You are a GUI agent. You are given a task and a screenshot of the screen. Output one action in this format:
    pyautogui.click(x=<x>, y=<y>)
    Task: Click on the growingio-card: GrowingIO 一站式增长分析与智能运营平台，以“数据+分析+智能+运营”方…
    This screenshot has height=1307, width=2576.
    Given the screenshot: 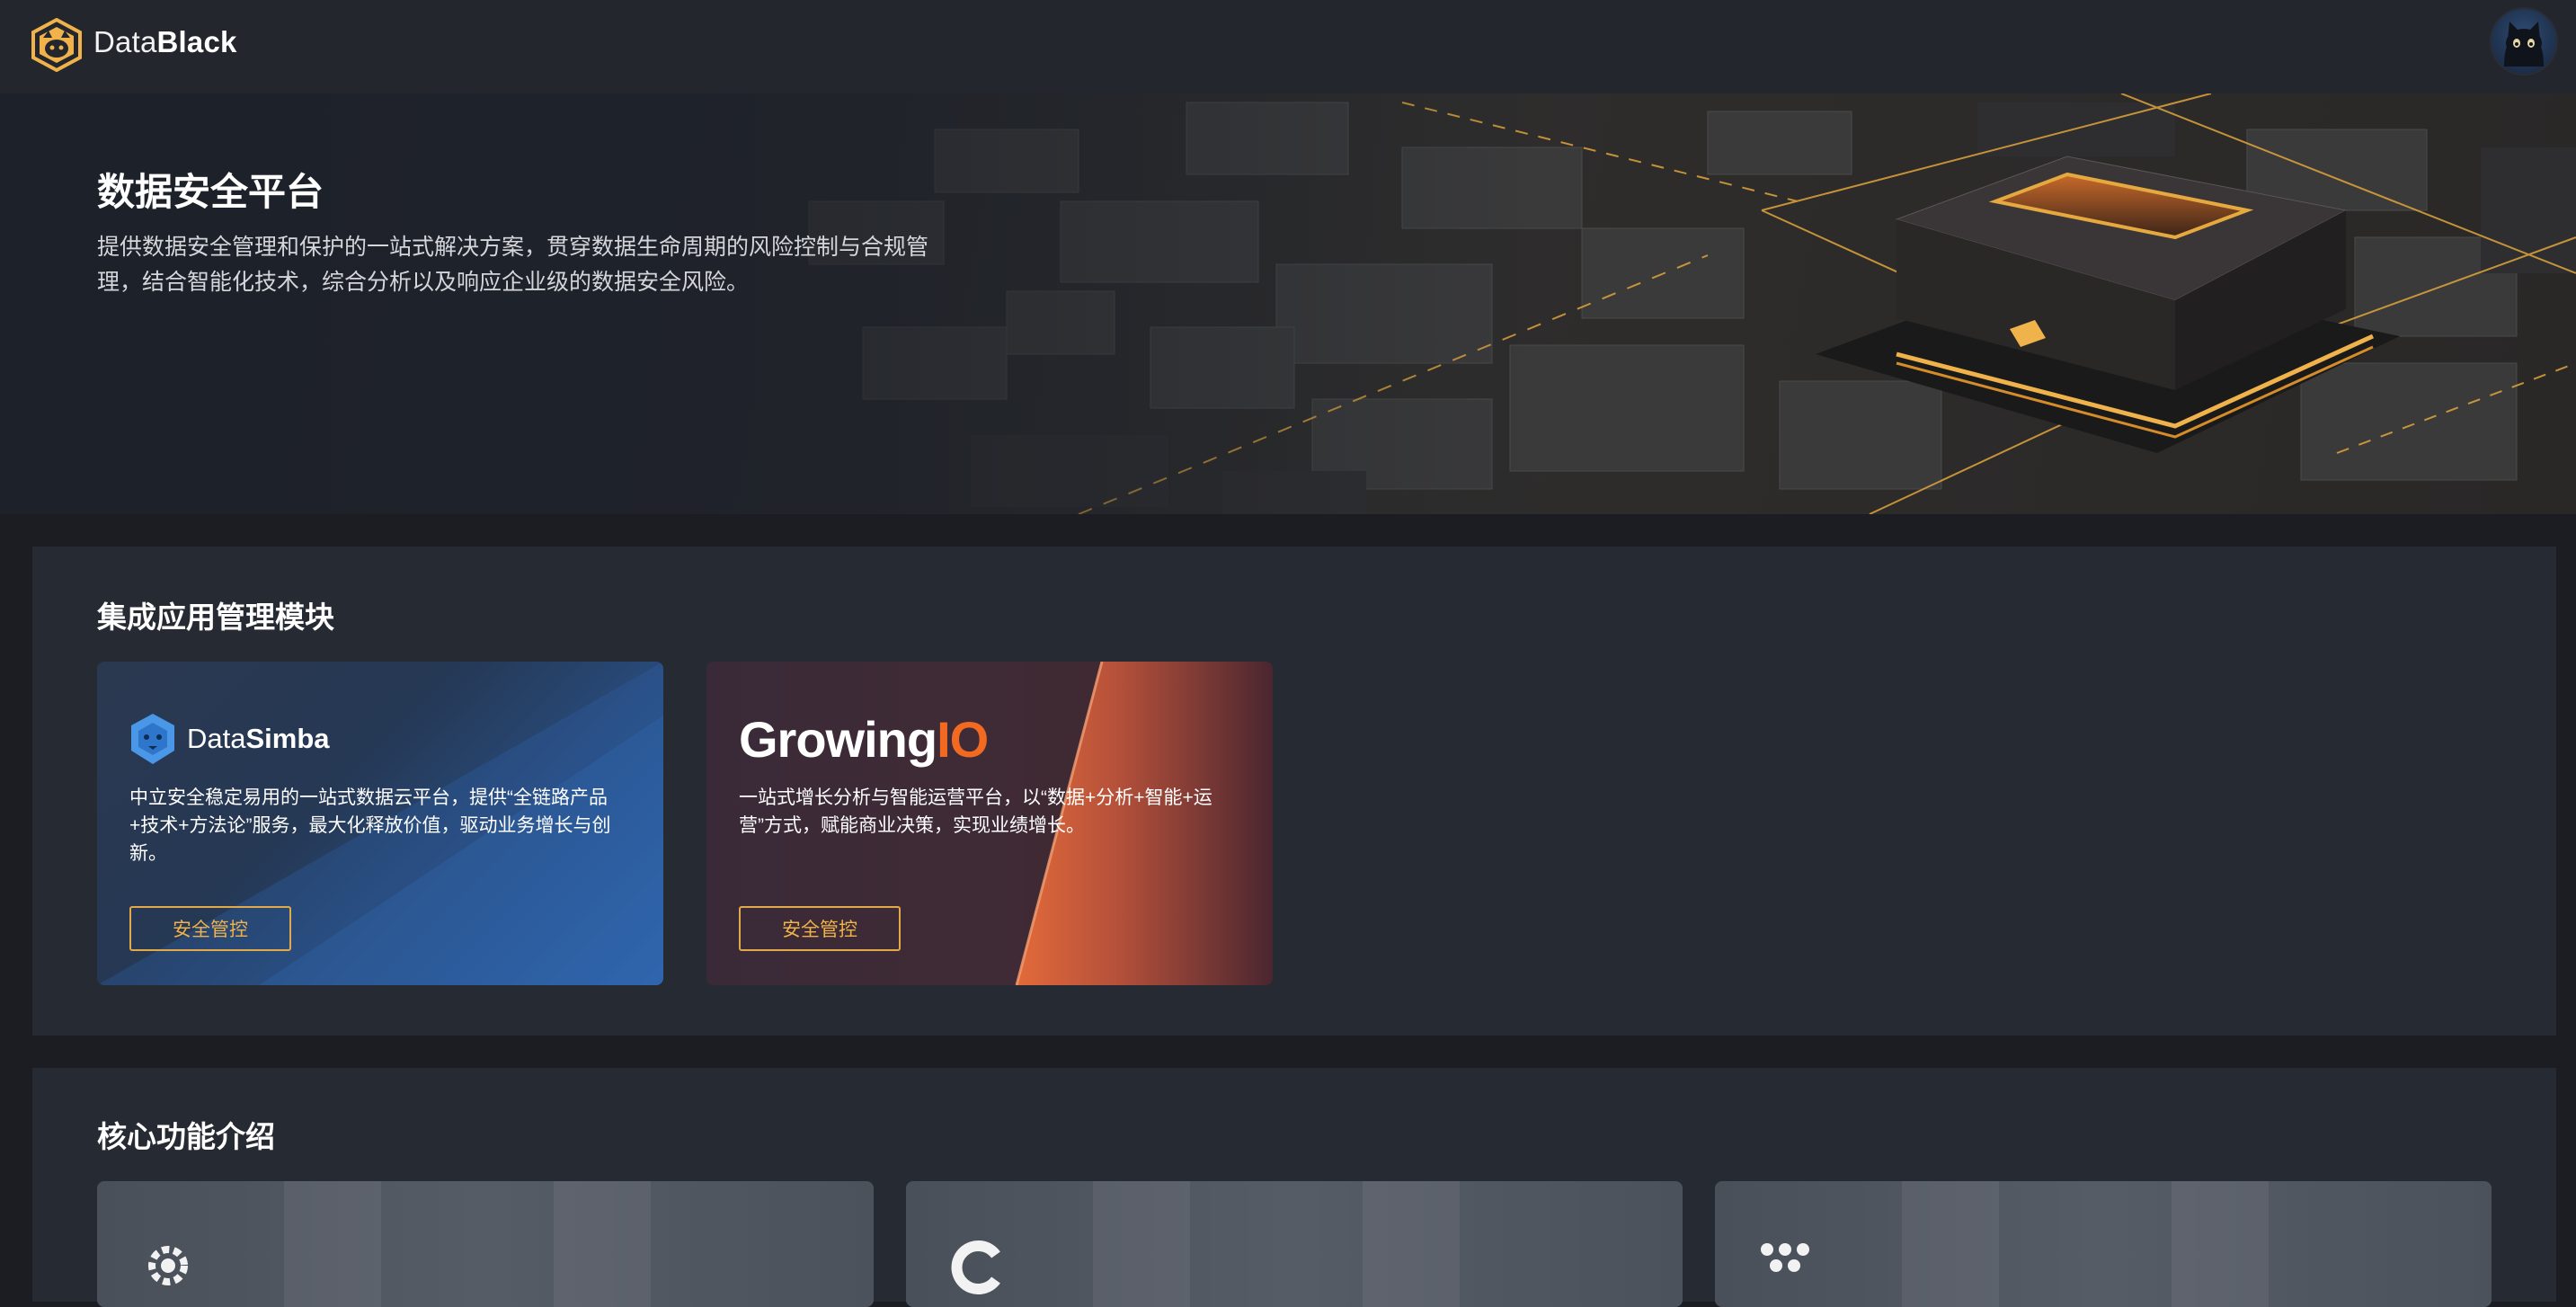 What is the action you would take?
    pyautogui.click(x=989, y=823)
    